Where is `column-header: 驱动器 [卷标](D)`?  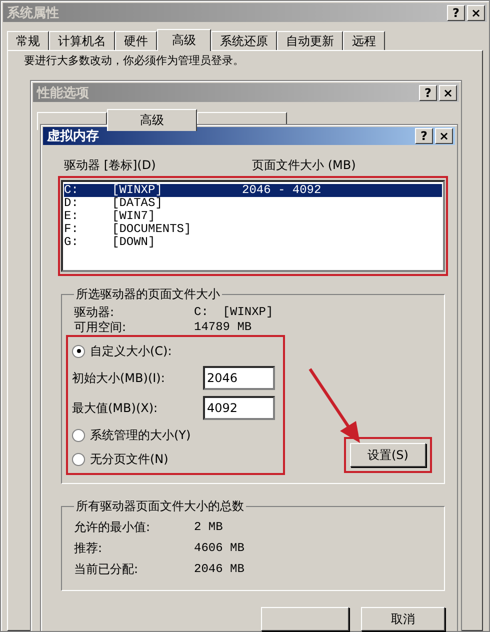 column-header: 驱动器 [卷标](D) is located at coordinates (110, 165).